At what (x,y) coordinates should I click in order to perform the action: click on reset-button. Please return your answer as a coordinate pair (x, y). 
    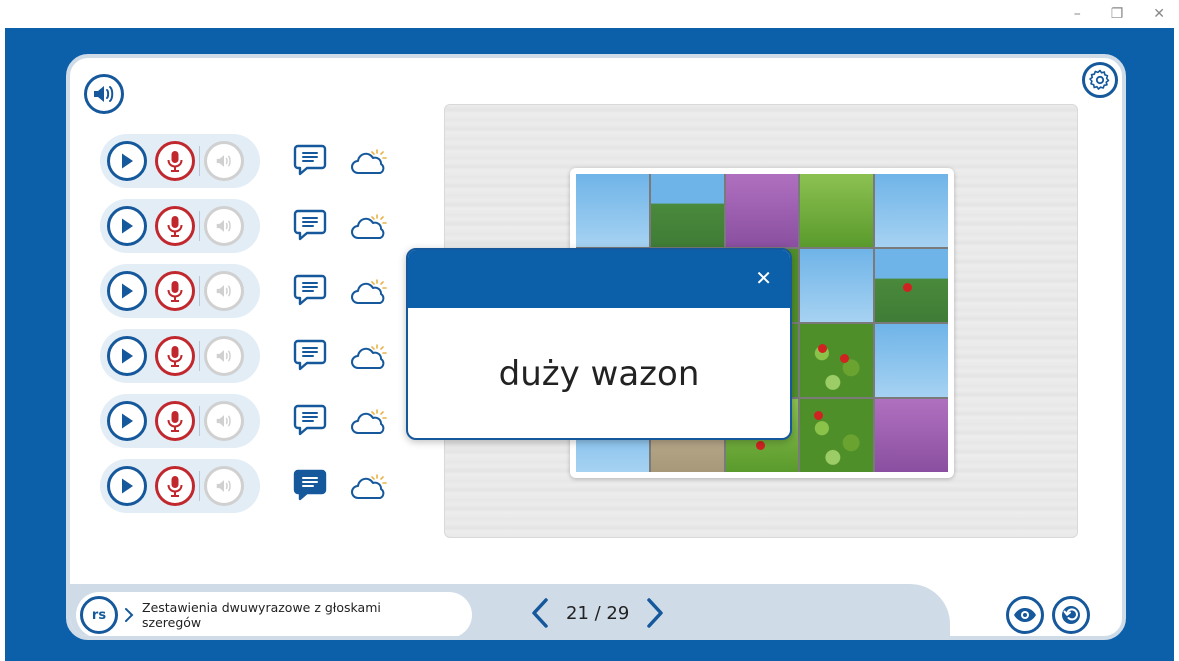
    Looking at the image, I should click on (1071, 615).